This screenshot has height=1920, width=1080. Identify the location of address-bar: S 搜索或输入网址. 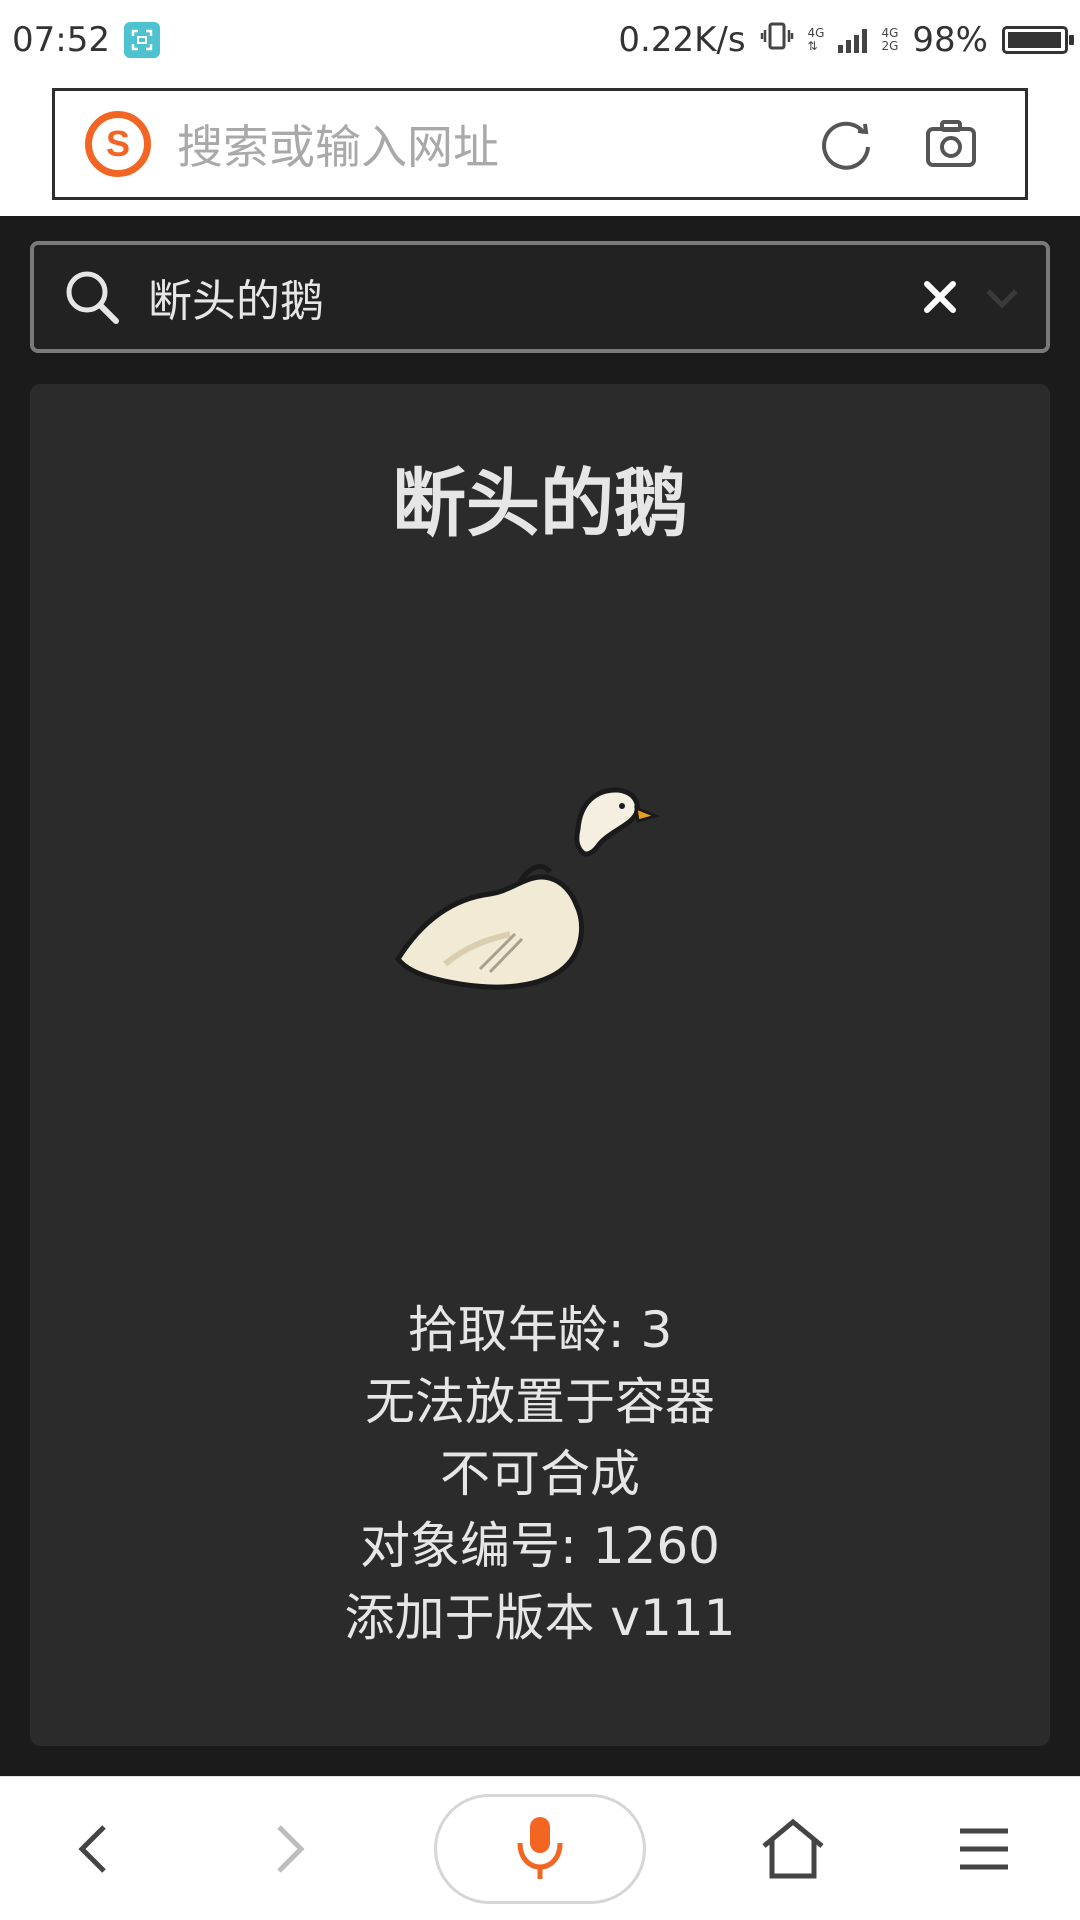
(540, 144).